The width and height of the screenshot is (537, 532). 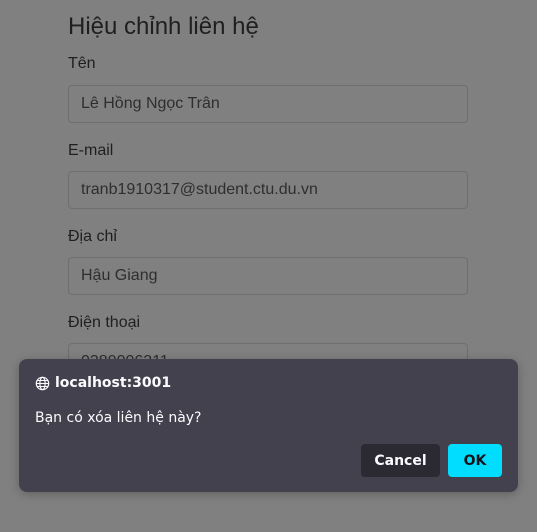 What do you see at coordinates (268, 104) in the screenshot?
I see `name-input: Lê Hồng Ngọc Trân` at bounding box center [268, 104].